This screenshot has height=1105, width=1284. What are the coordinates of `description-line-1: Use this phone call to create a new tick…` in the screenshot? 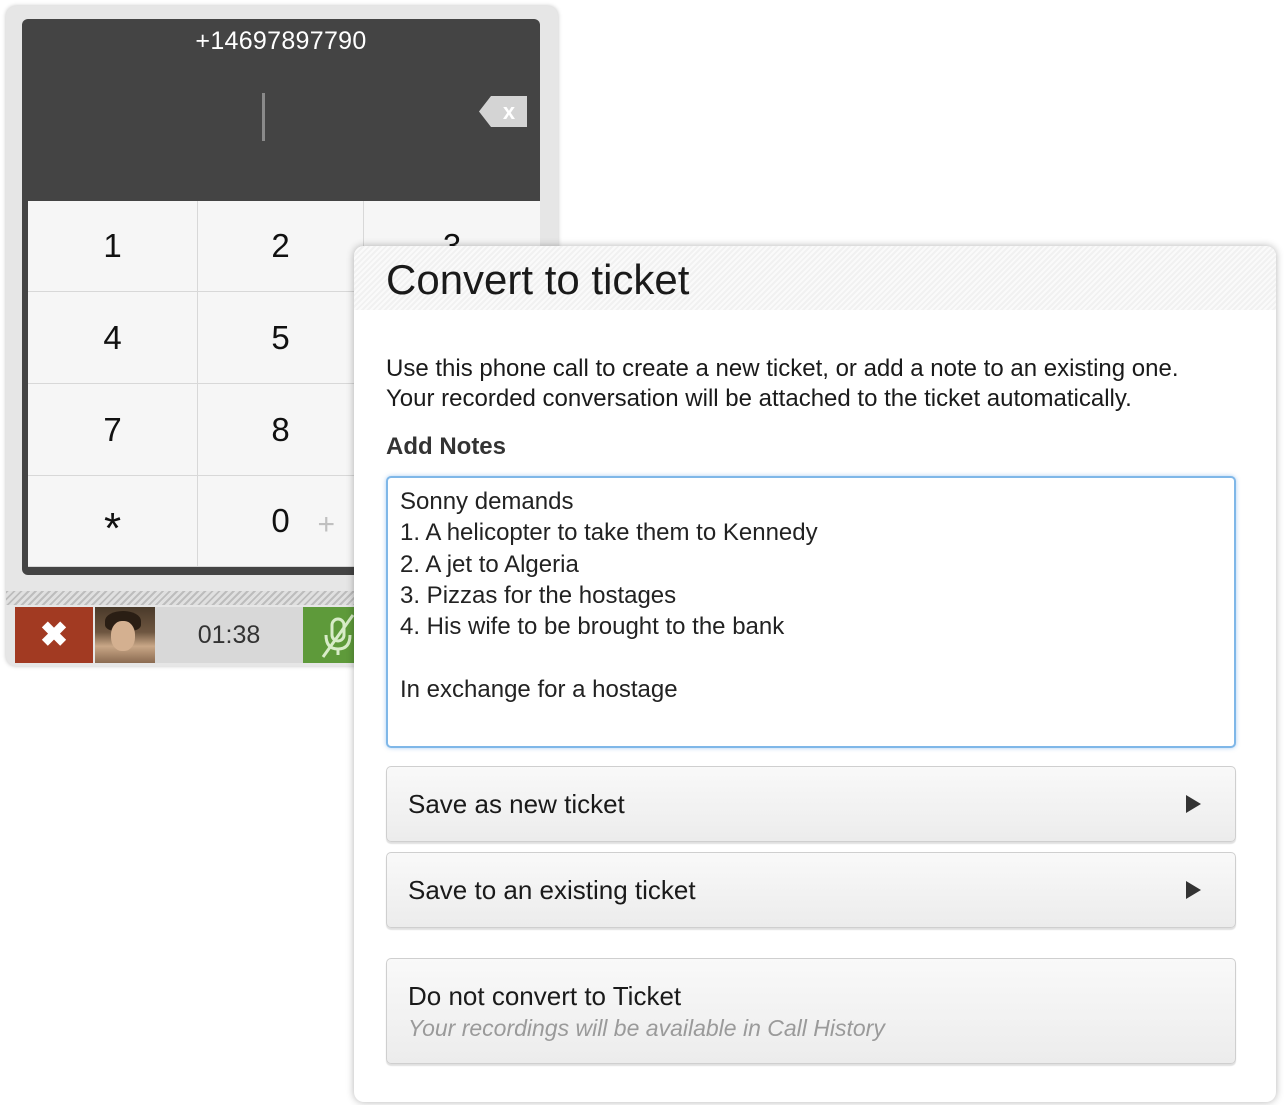 It's located at (782, 368).